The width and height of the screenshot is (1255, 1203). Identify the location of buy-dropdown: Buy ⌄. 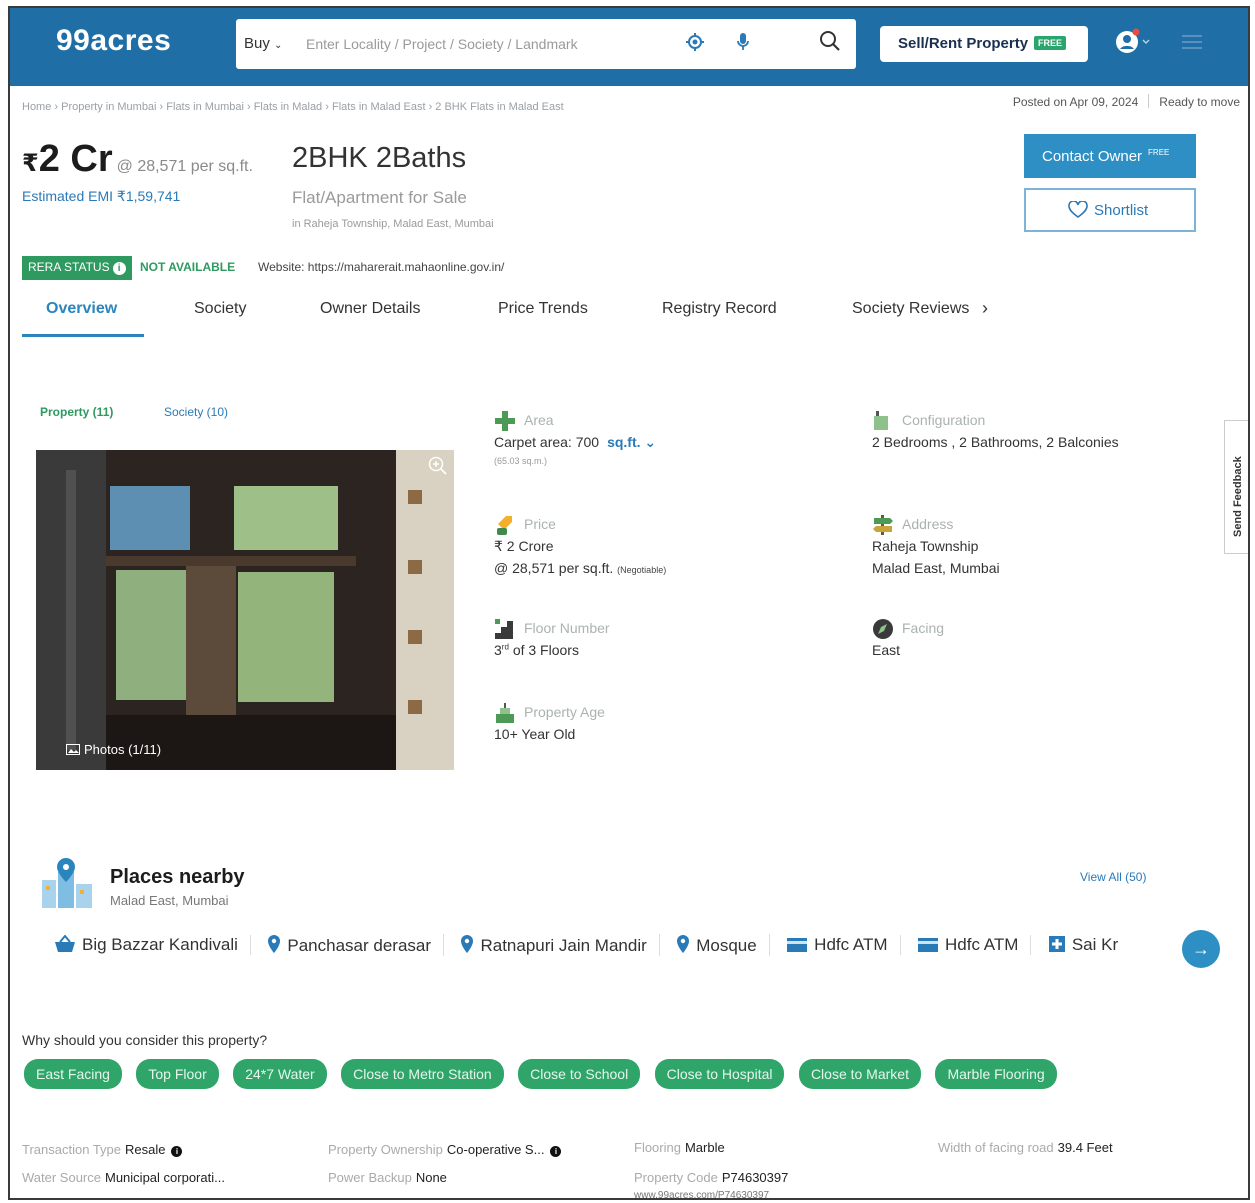
(263, 43).